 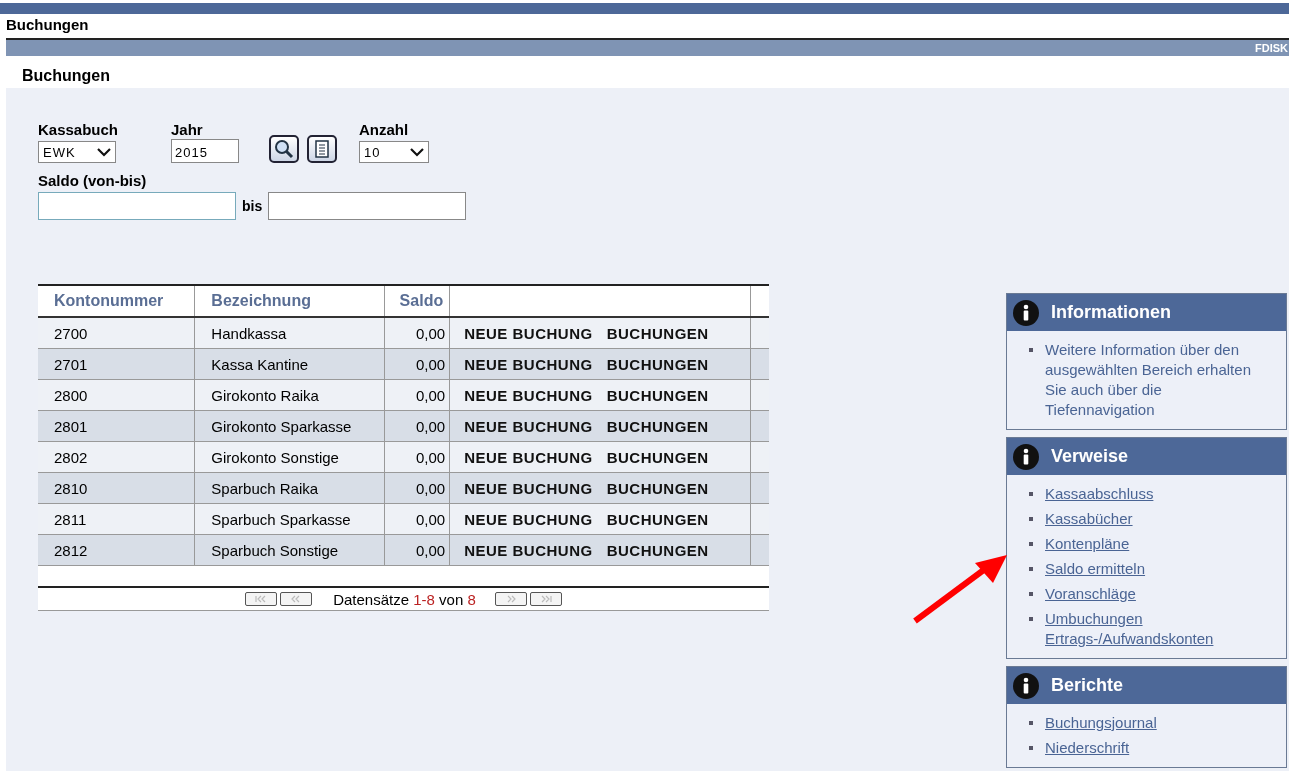 I want to click on table-cell: Sparbuch Sparkasse, so click(x=289, y=519).